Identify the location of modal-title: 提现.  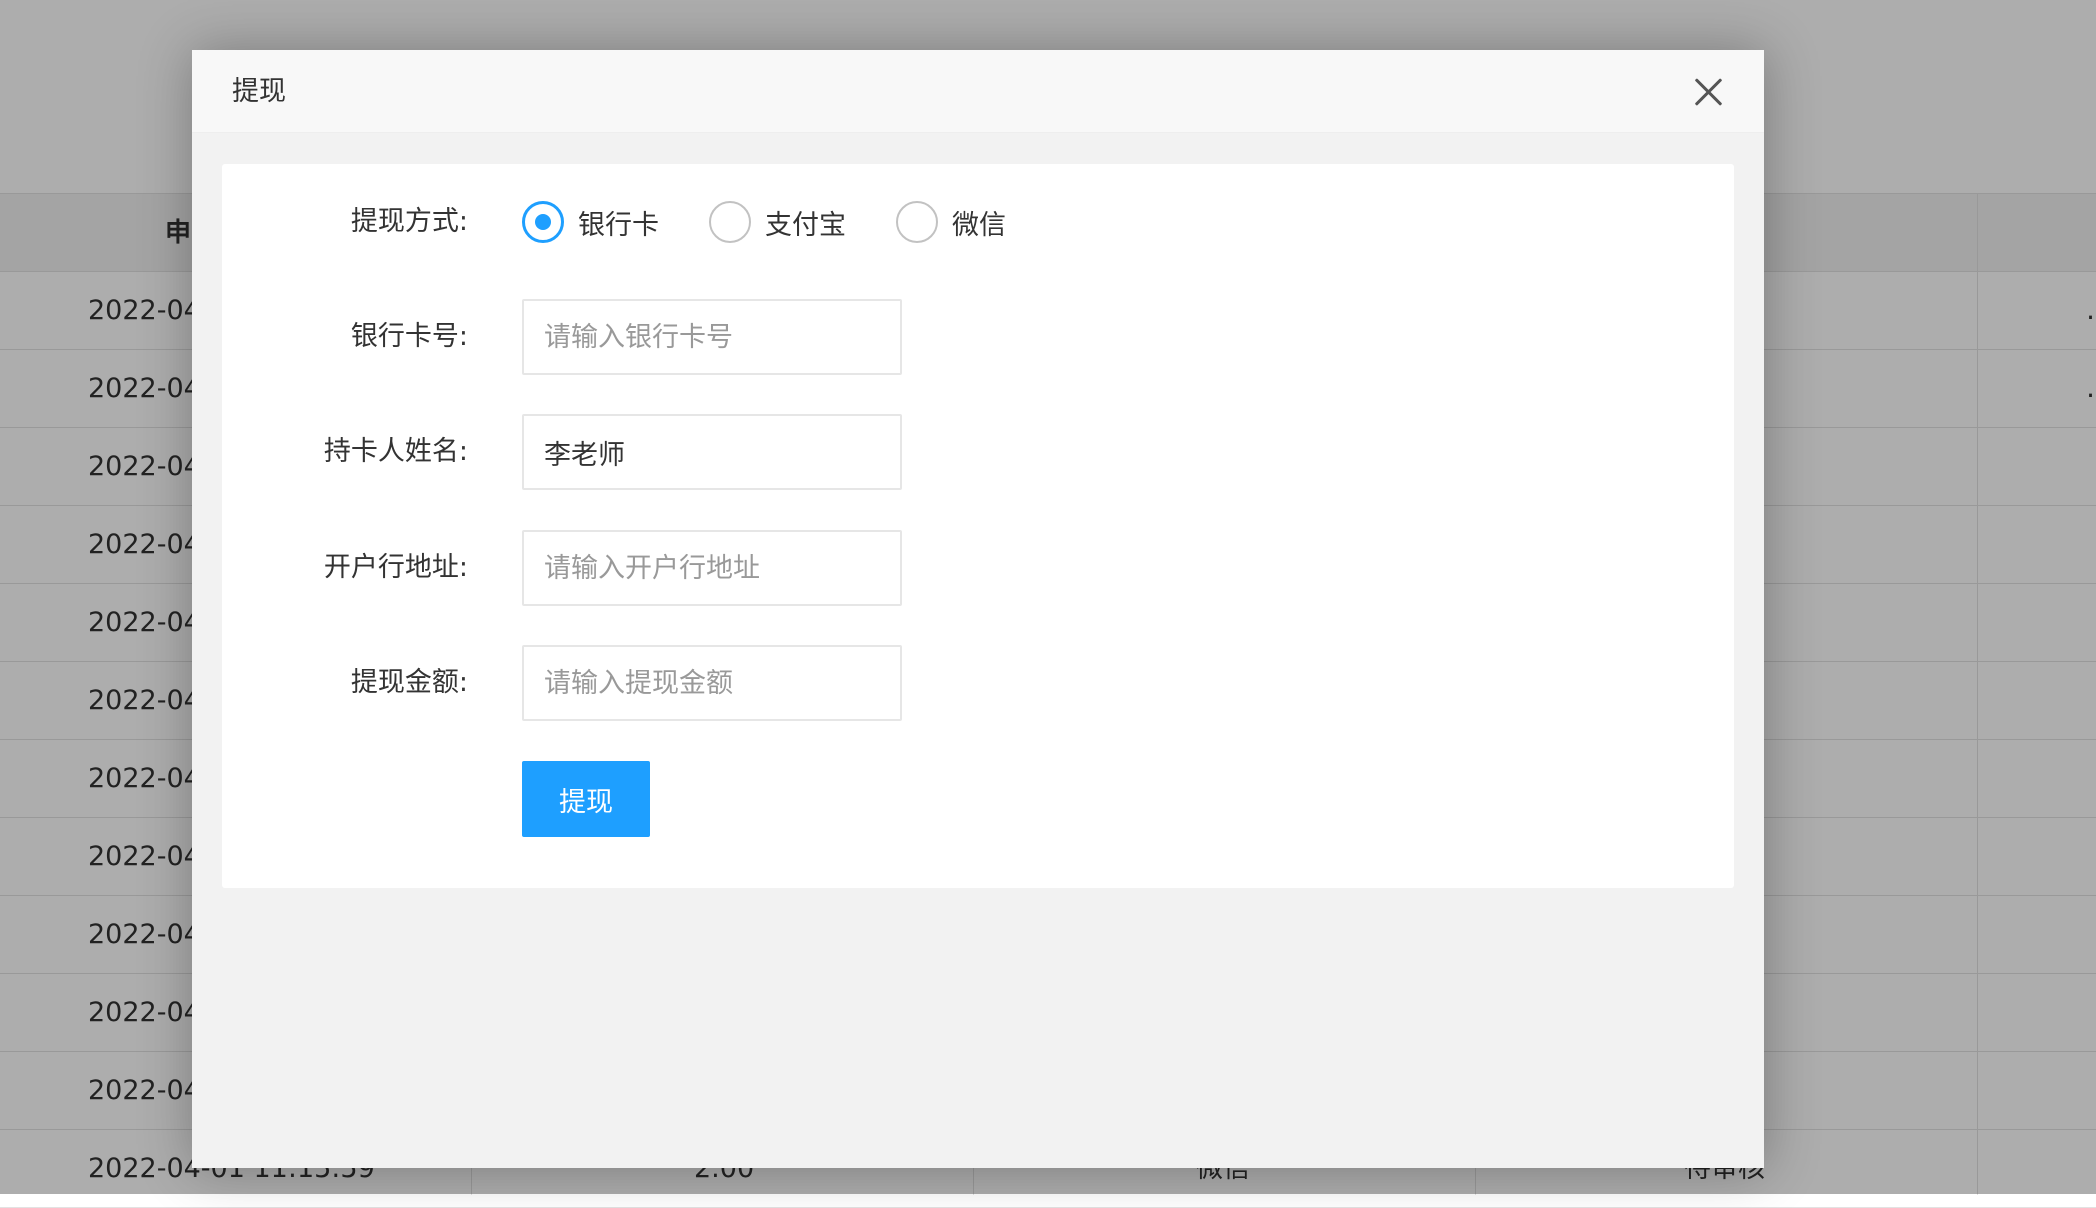
(259, 91).